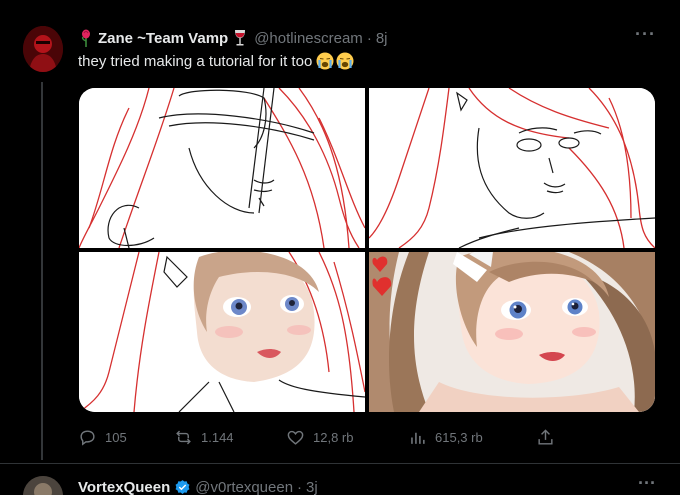 The width and height of the screenshot is (680, 495). I want to click on next-author-avatar, so click(43, 485).